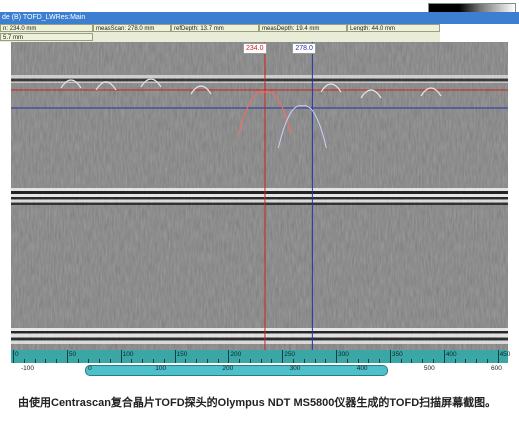 The width and height of the screenshot is (519, 441). I want to click on view-title-bar: de (B) TOFD_LWRes:Main, so click(259, 18).